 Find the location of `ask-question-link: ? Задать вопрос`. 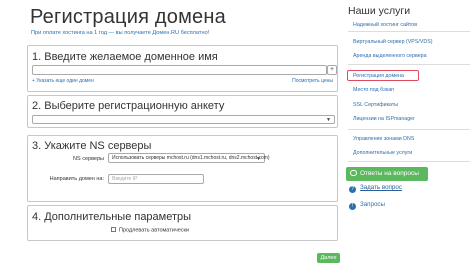

ask-question-link: ? Задать вопрос is located at coordinates (375, 188).